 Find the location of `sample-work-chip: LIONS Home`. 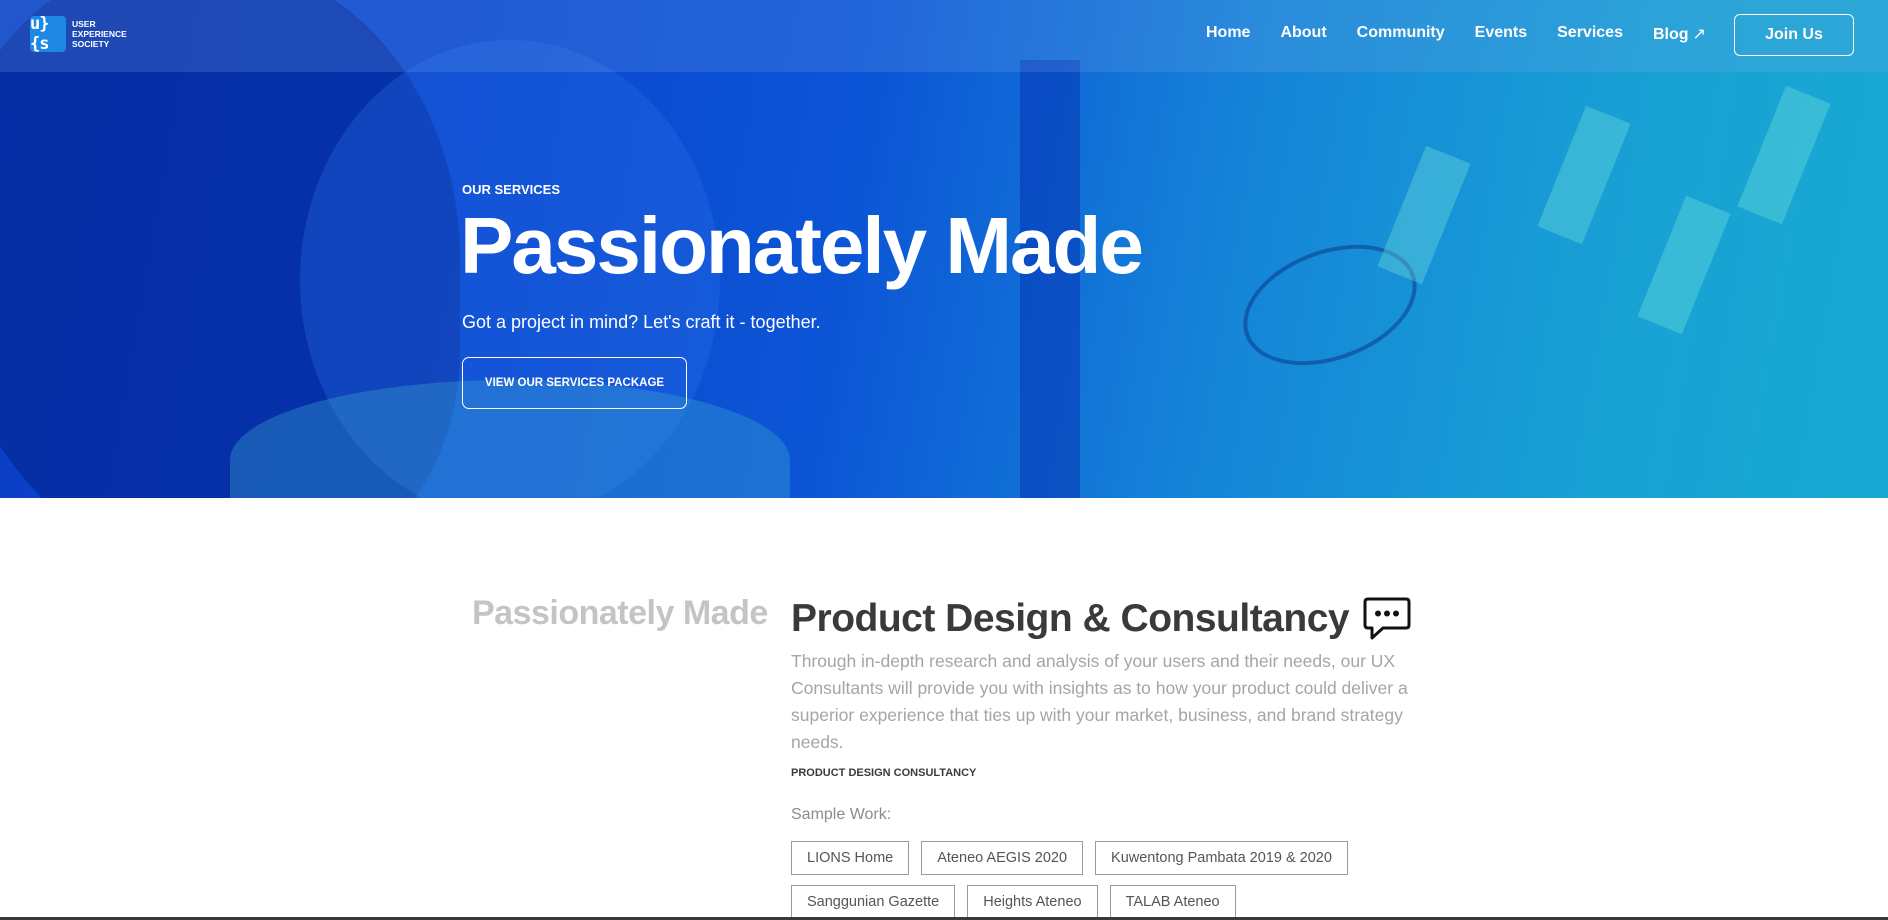

sample-work-chip: LIONS Home is located at coordinates (850, 858).